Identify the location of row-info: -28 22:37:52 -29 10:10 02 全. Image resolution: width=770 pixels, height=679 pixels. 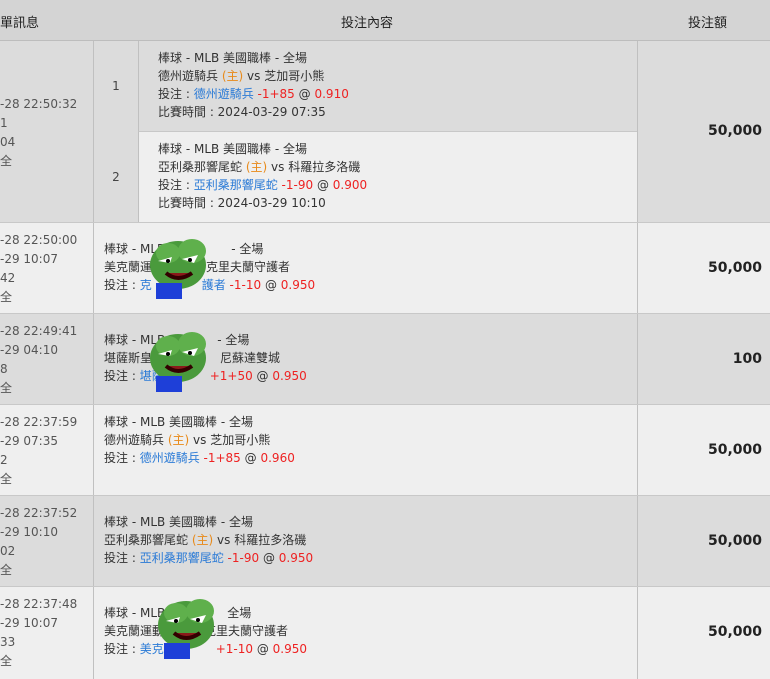
(39, 541).